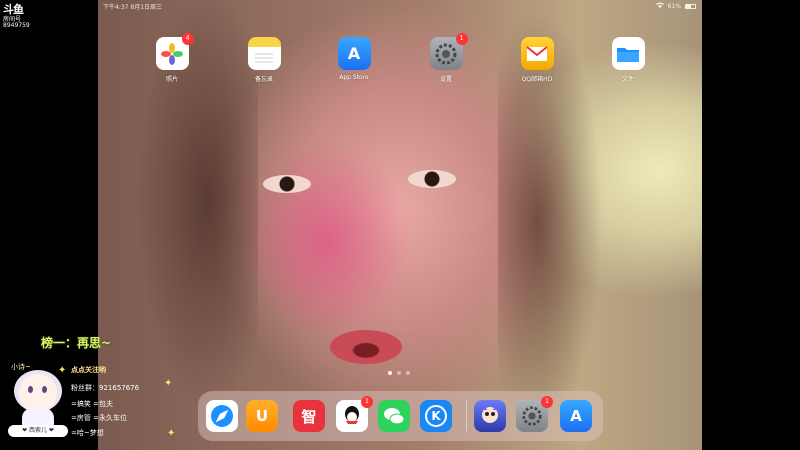  Describe the element at coordinates (690, 6) in the screenshot. I see `battery-icon` at that location.